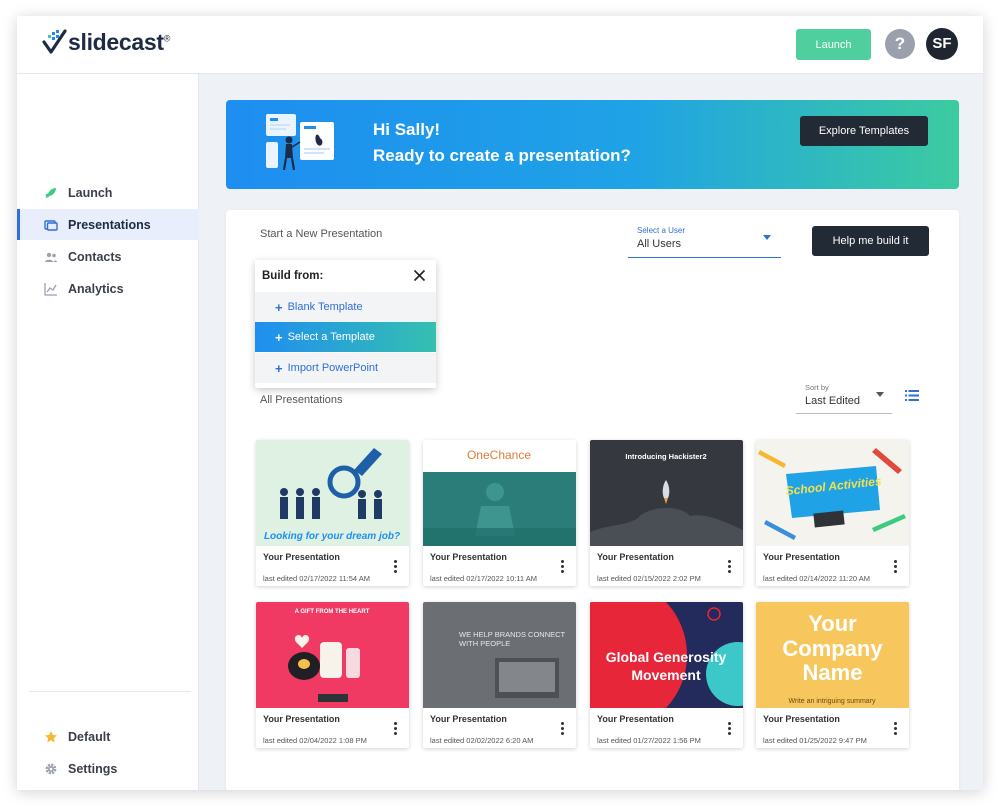  What do you see at coordinates (345, 276) in the screenshot?
I see `build-from-header: Build from:` at bounding box center [345, 276].